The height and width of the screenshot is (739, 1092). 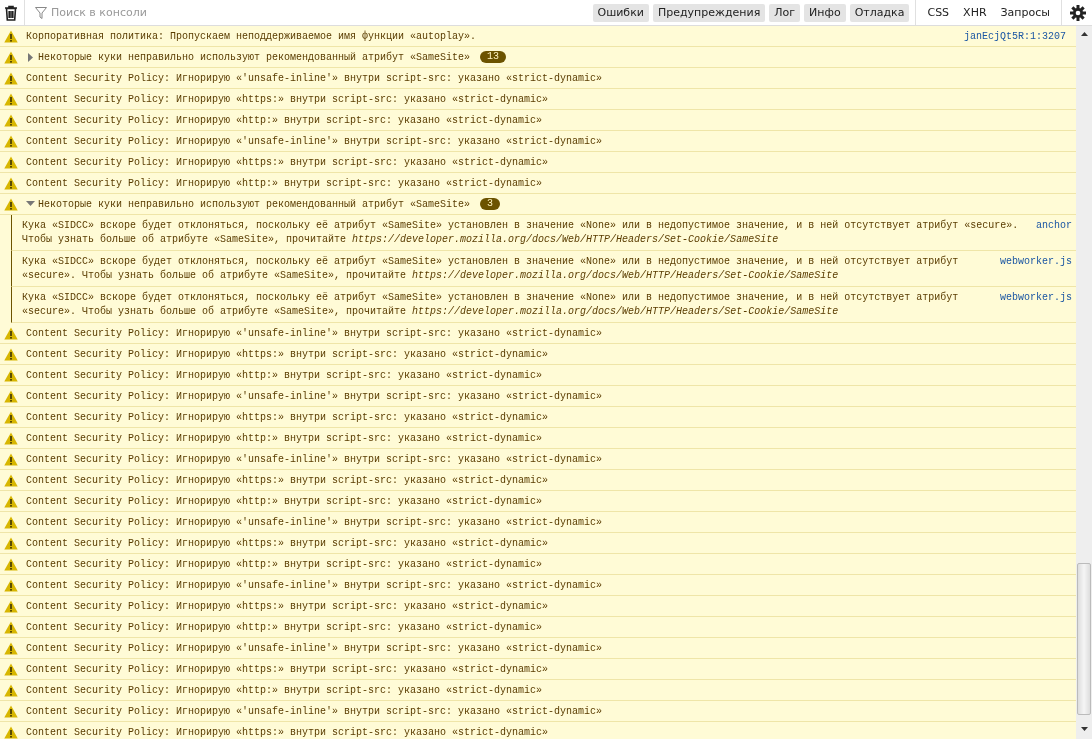 I want to click on trash-icon, so click(x=11, y=12).